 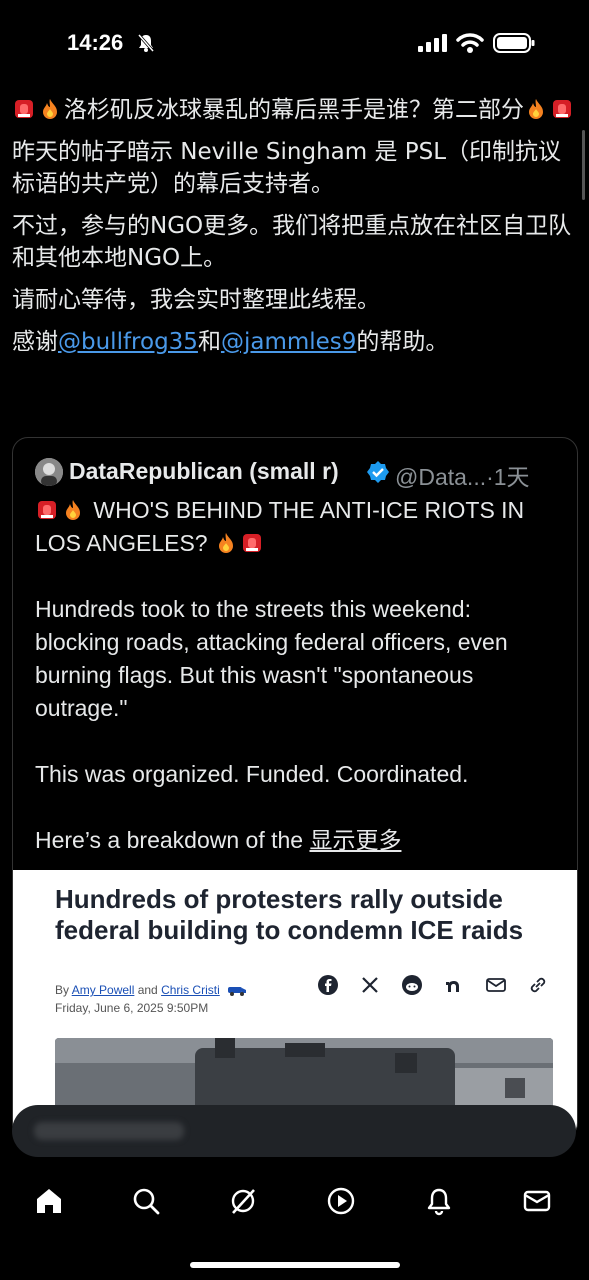 What do you see at coordinates (128, 342) in the screenshot?
I see `mention-link: @bullfrog35` at bounding box center [128, 342].